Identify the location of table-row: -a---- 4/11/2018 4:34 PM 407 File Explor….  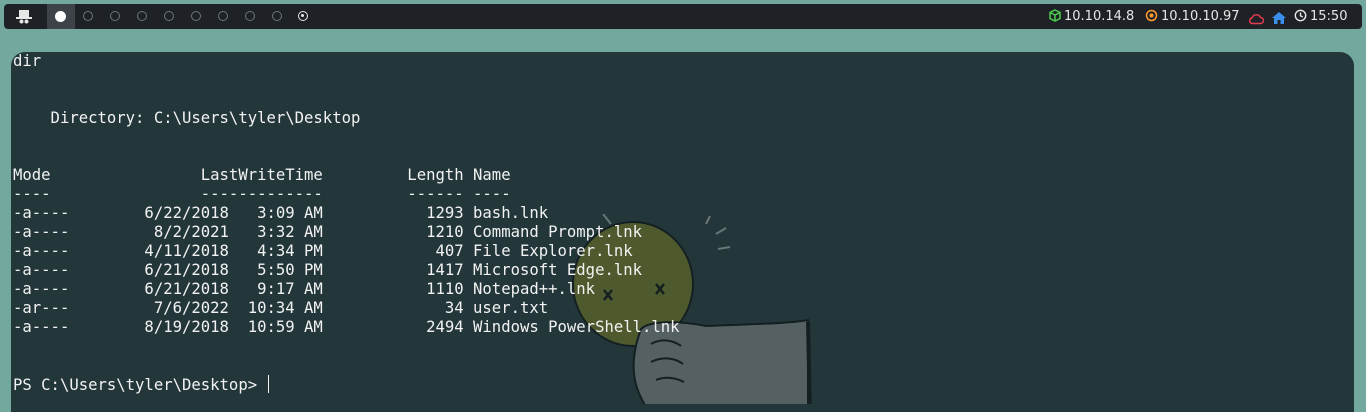
(323, 251).